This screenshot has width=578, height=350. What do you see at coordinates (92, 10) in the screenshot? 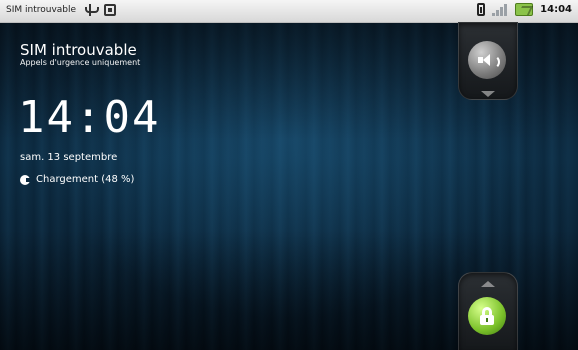
I see `usb-icon` at bounding box center [92, 10].